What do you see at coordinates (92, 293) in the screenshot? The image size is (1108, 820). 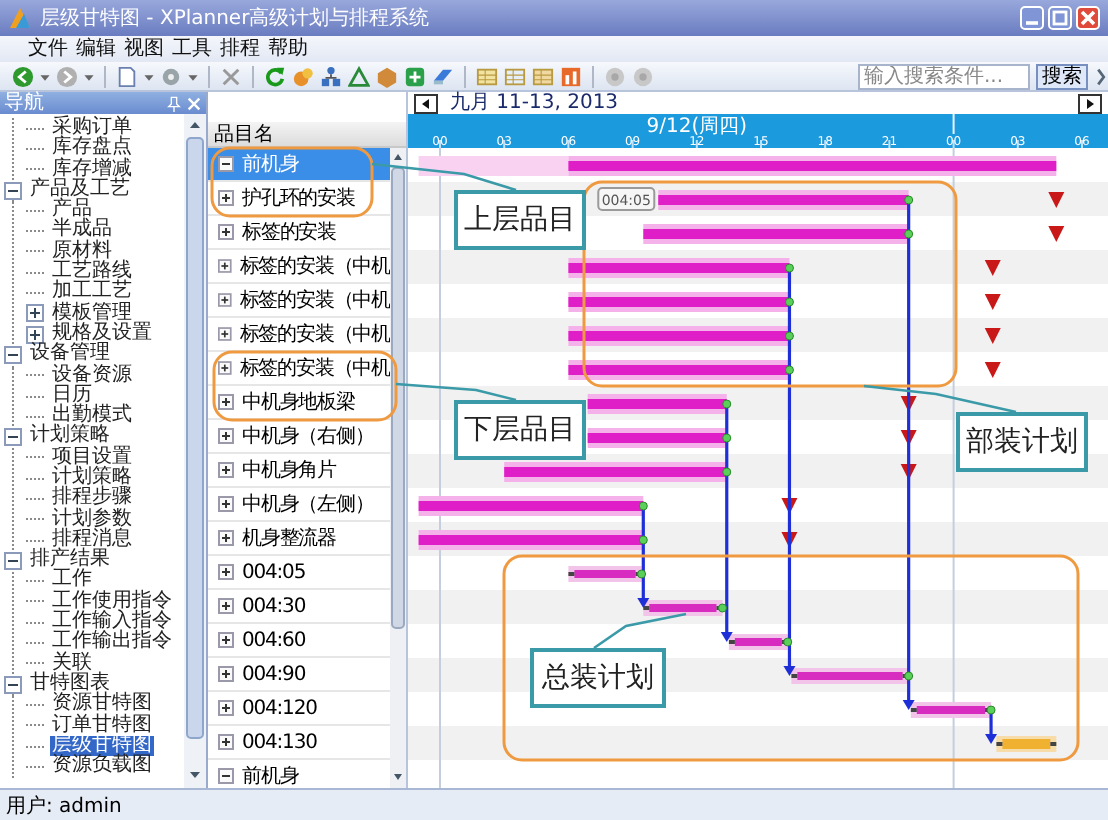 I see `nav-item: 加工工艺` at bounding box center [92, 293].